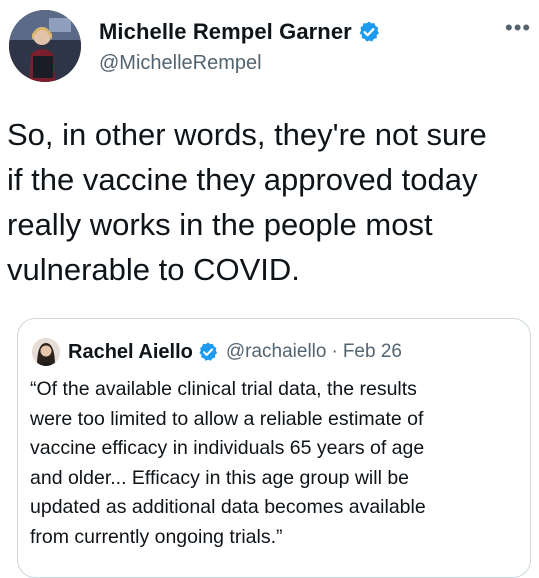 This screenshot has width=539, height=578. Describe the element at coordinates (519, 28) in the screenshot. I see `more-options-icon: •••` at that location.